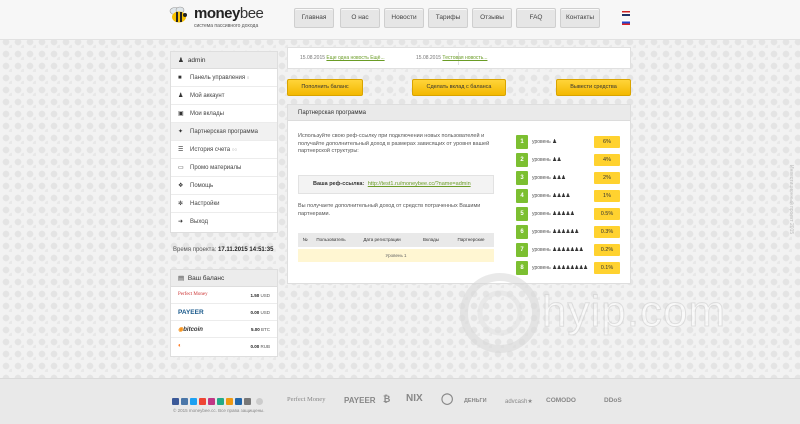  What do you see at coordinates (568, 196) in the screenshot?
I see `level-row: 4 уровень ♟♟♟♟ 1%` at bounding box center [568, 196].